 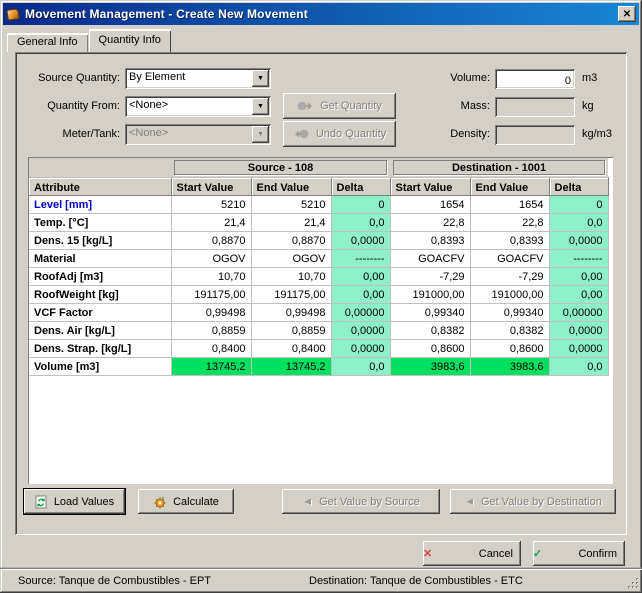 What do you see at coordinates (510, 312) in the screenshot?
I see `value-cell: 0,99340` at bounding box center [510, 312].